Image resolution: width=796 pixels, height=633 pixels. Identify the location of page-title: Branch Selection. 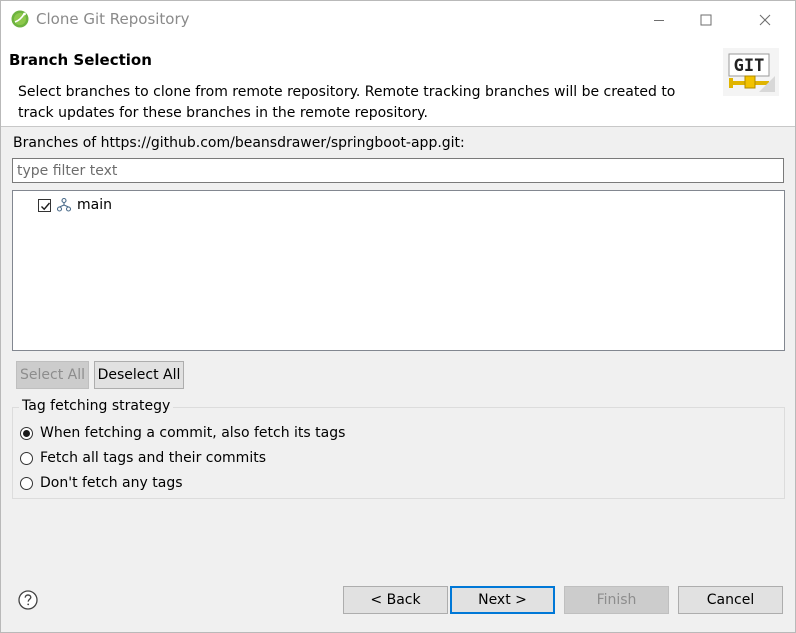
(80, 60).